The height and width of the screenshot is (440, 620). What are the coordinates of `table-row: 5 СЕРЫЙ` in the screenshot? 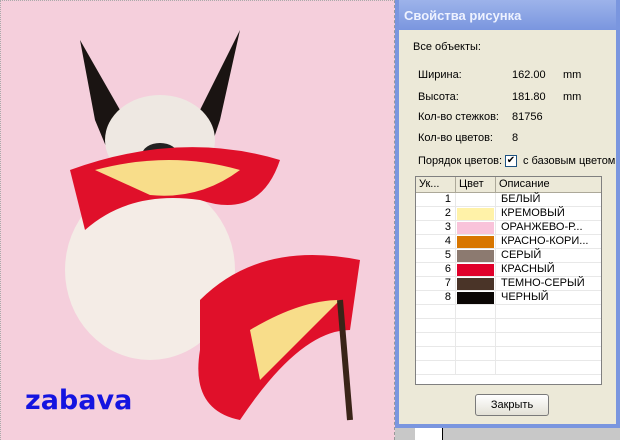 It's located at (508, 256).